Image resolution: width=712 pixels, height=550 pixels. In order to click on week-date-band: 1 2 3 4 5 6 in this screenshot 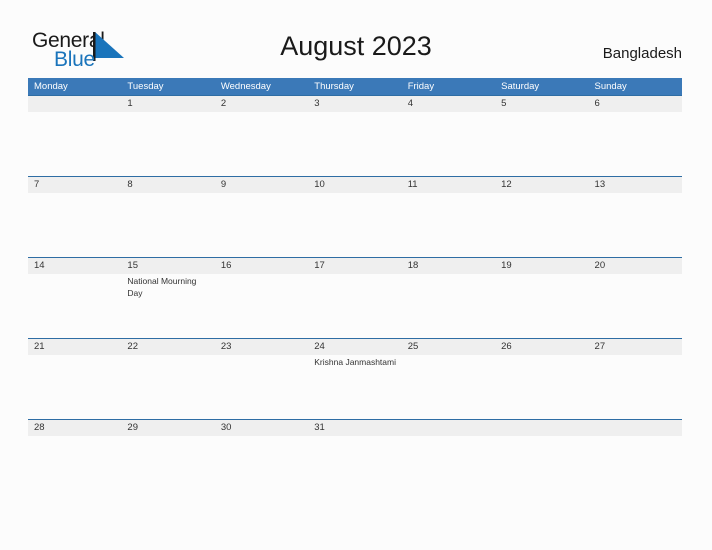, I will do `click(355, 103)`.